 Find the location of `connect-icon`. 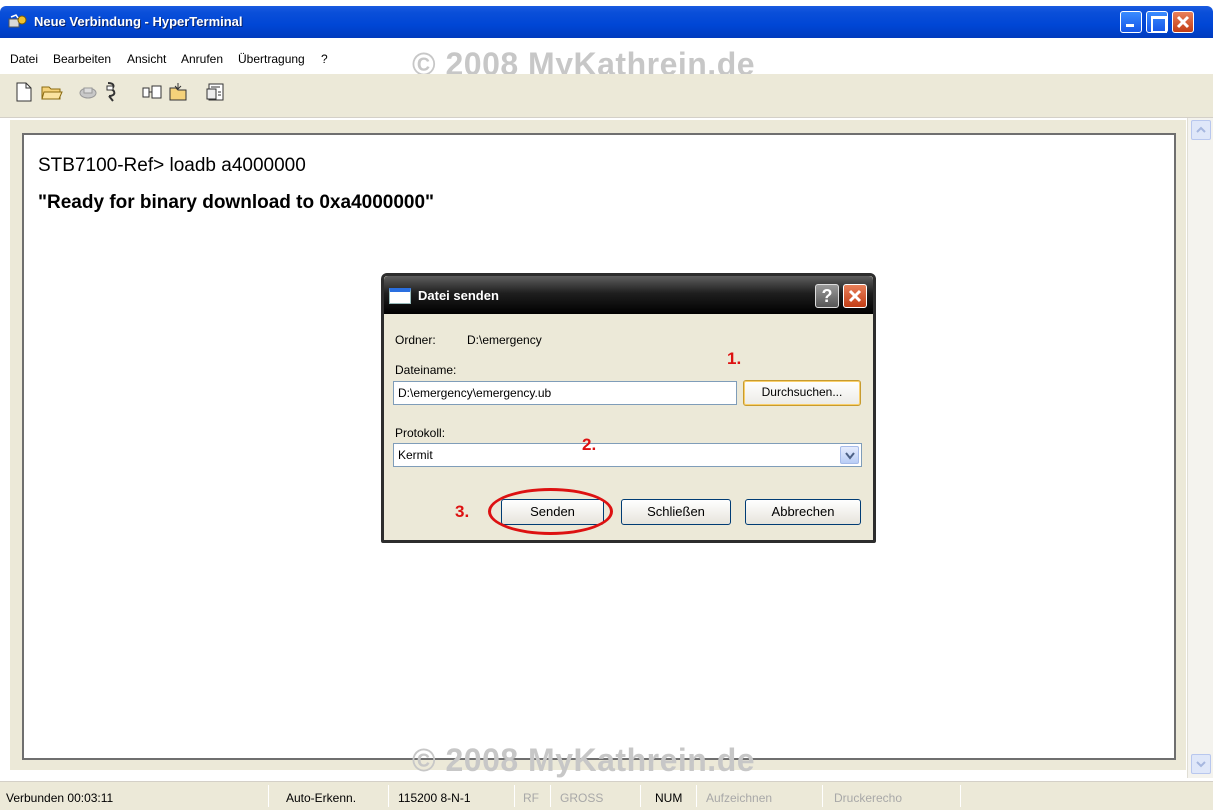

connect-icon is located at coordinates (88, 92).